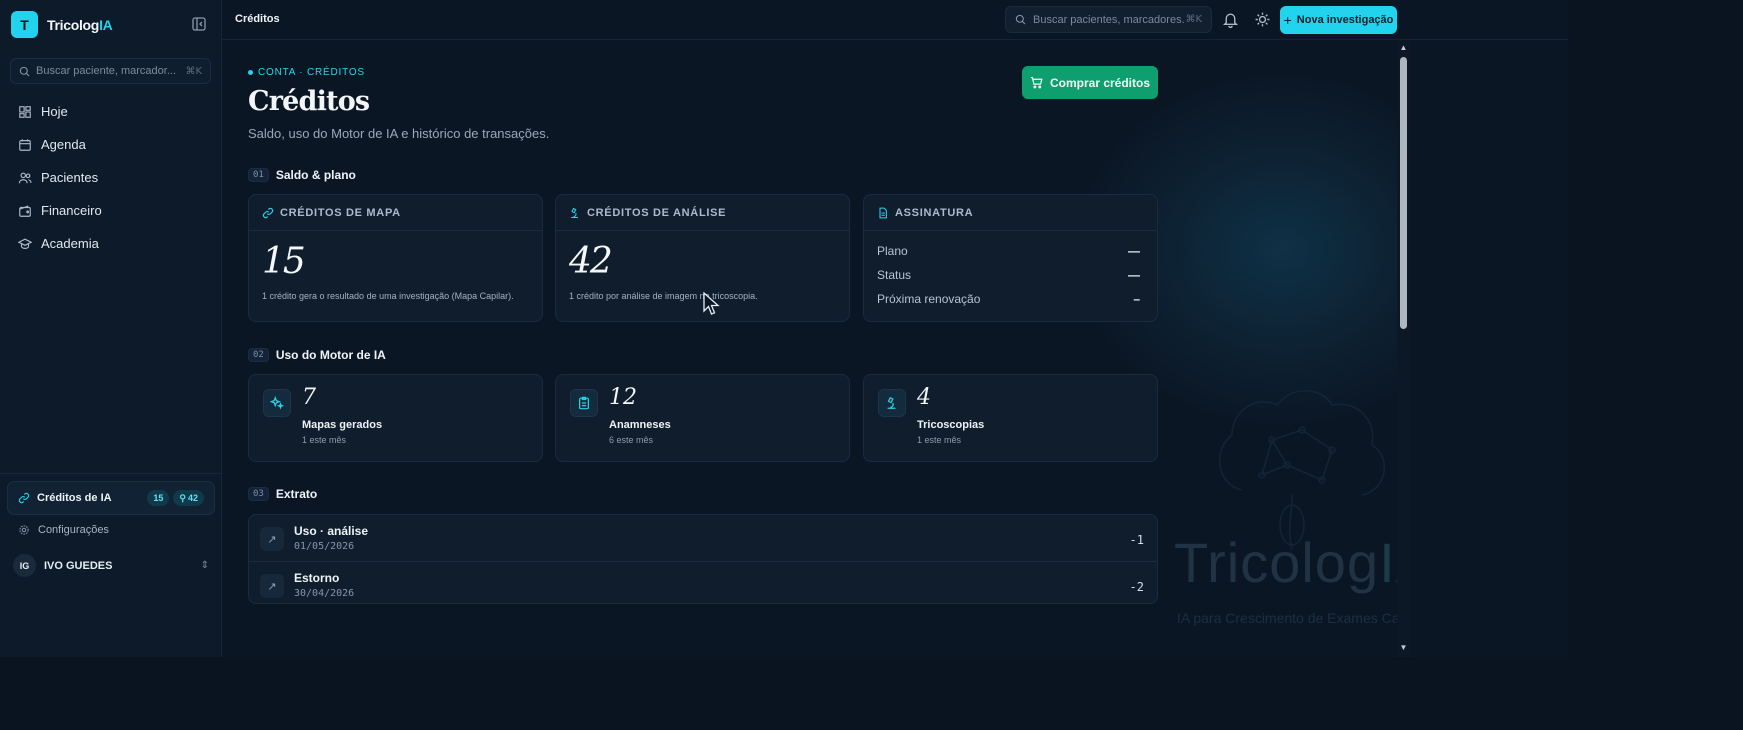  What do you see at coordinates (324, 593) in the screenshot?
I see `transaction-date: 30/04/2026` at bounding box center [324, 593].